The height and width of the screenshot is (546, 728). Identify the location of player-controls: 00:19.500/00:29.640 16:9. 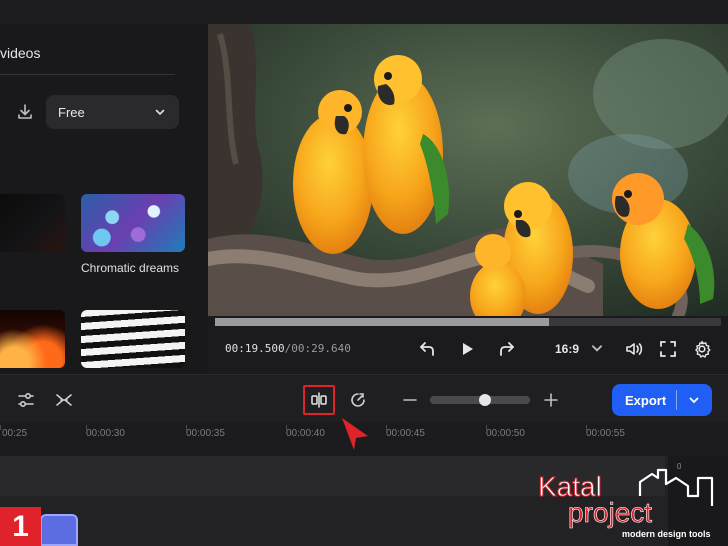
(468, 350).